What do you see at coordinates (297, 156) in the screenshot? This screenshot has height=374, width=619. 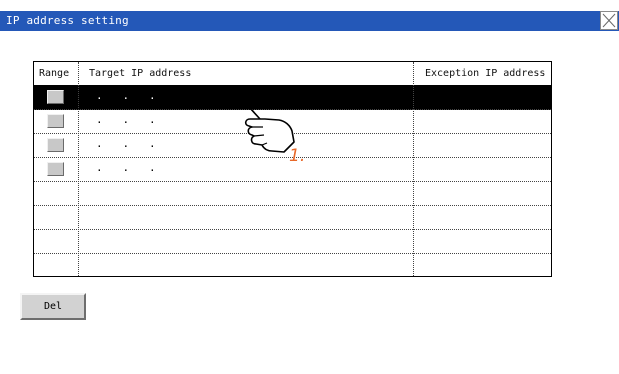 I see `step-label: 1.` at bounding box center [297, 156].